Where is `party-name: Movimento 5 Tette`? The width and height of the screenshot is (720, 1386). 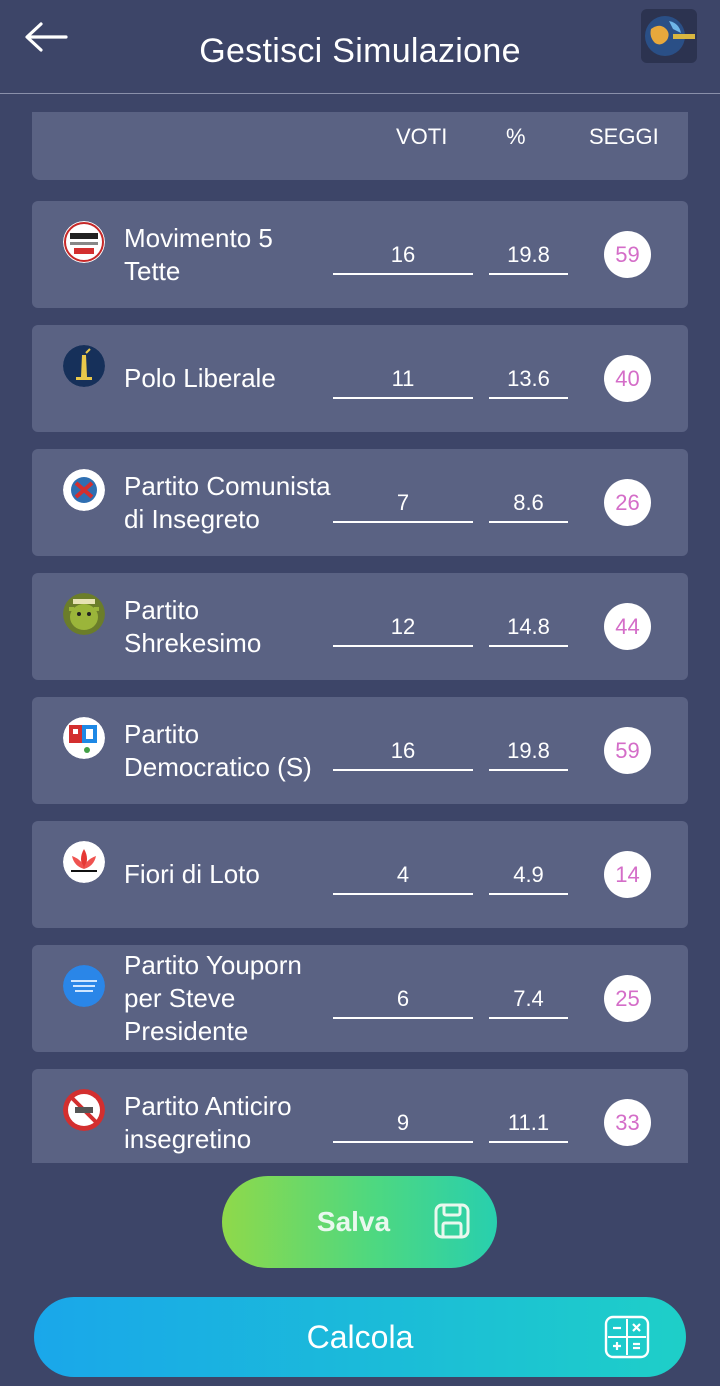
party-name: Movimento 5 Tette is located at coordinates (198, 254).